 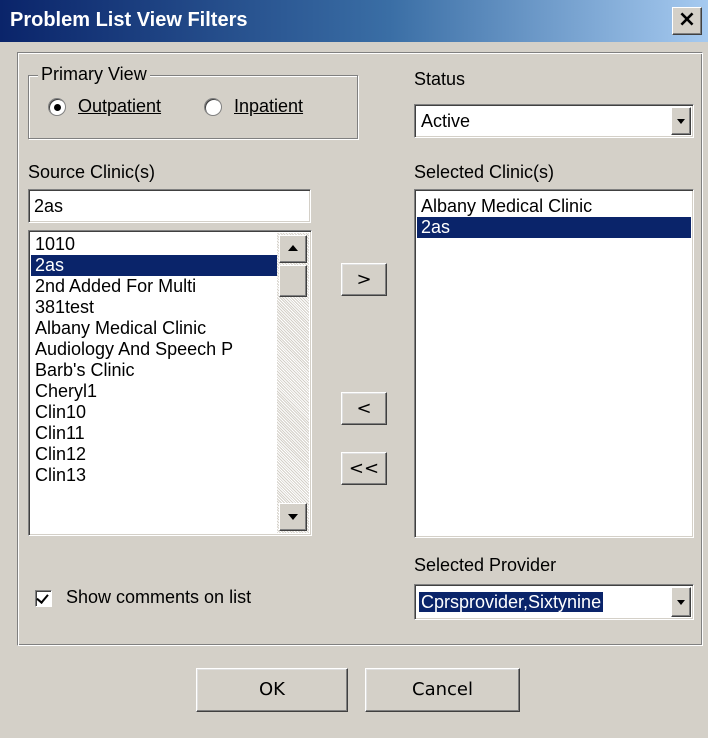 I want to click on provider-value-wrap: Cprsprovider,Sixtynine, so click(x=511, y=602).